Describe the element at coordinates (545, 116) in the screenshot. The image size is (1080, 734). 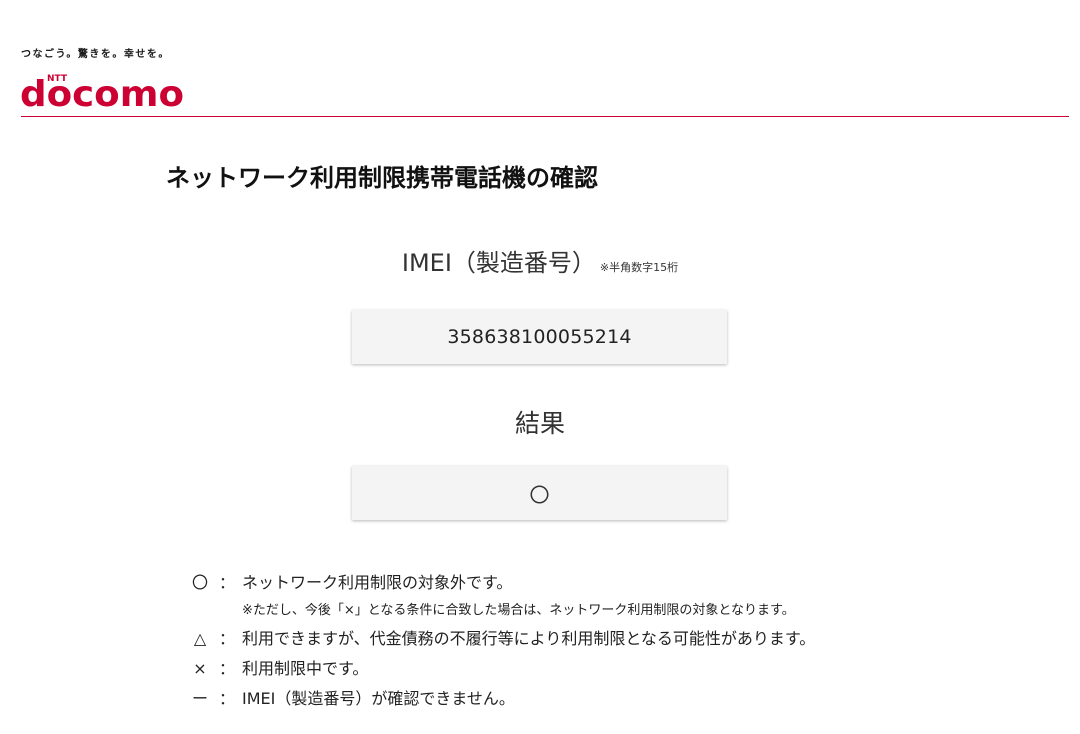
I see `header-divider` at that location.